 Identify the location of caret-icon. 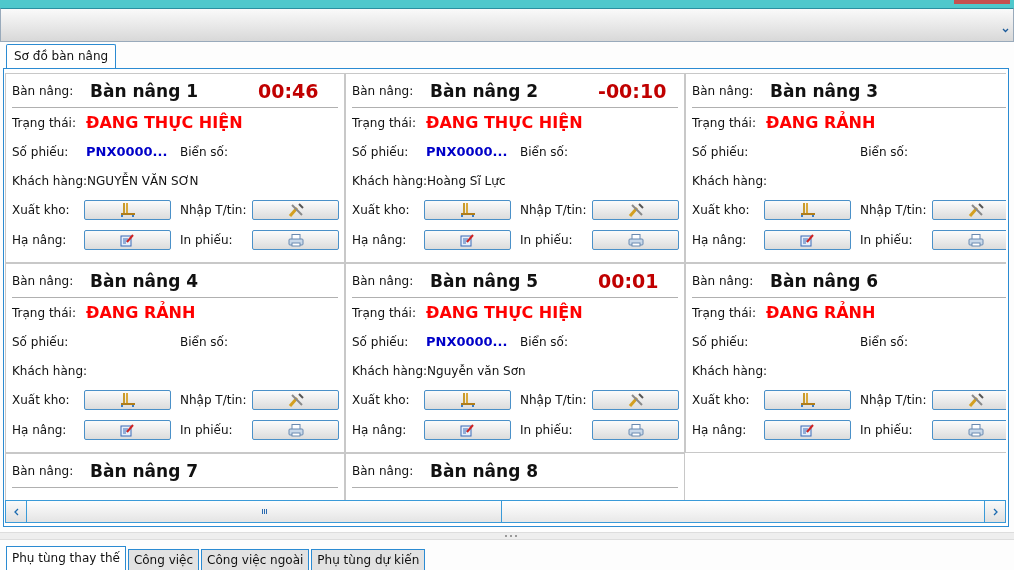
(1005, 30).